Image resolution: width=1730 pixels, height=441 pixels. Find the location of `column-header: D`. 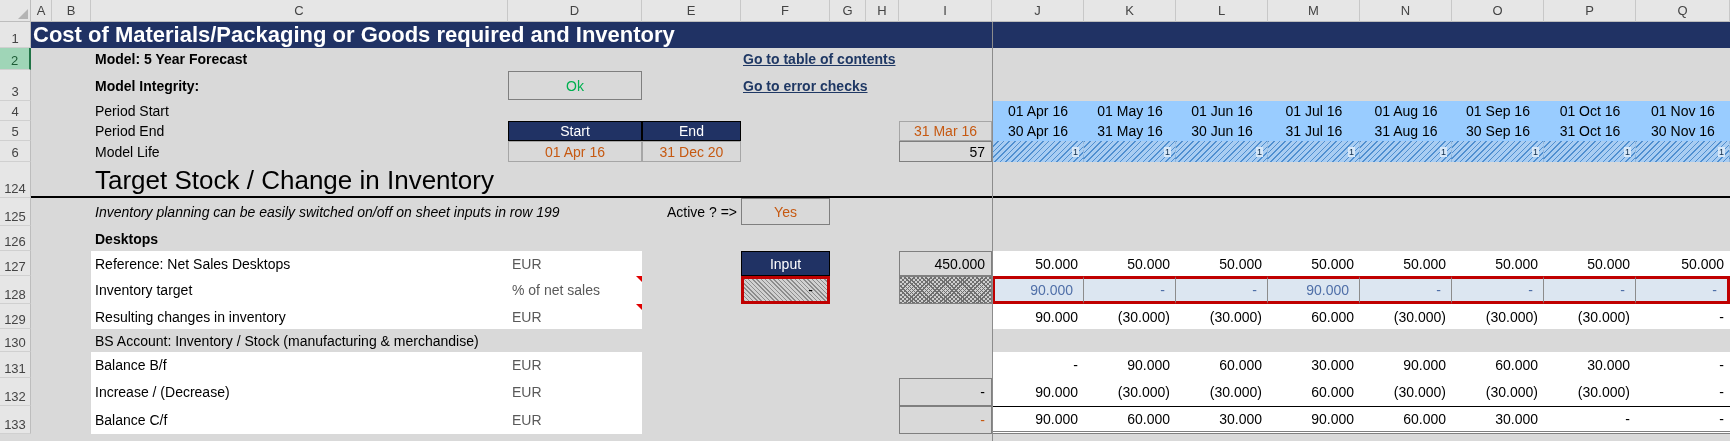

column-header: D is located at coordinates (575, 11).